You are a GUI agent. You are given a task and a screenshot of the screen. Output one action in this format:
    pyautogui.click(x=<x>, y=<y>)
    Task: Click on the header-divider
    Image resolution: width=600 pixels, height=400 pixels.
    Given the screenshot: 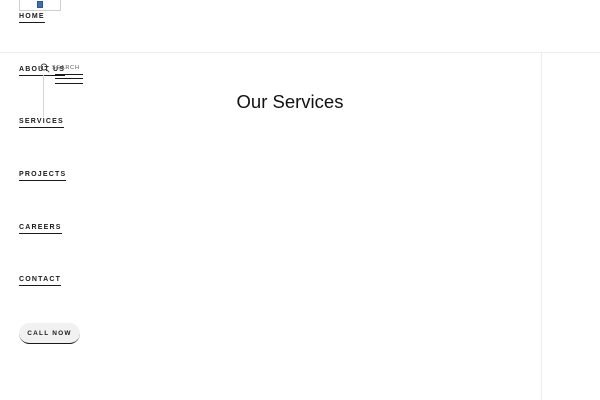 What is the action you would take?
    pyautogui.click(x=300, y=52)
    